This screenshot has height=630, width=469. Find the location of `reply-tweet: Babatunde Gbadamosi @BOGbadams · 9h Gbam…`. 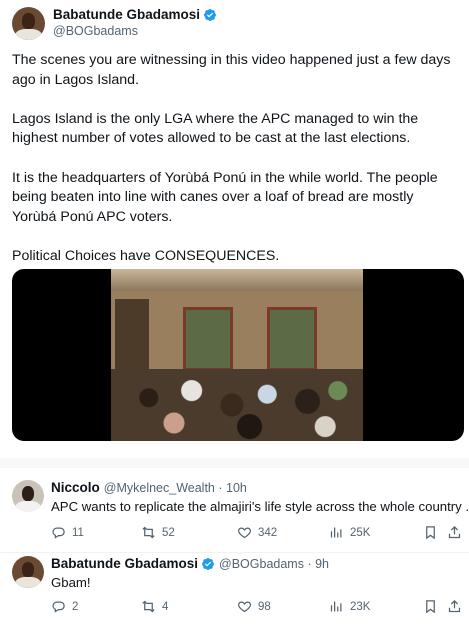

reply-tweet: Babatunde Gbadamosi @BOGbadams · 9h Gbam… is located at coordinates (234, 591).